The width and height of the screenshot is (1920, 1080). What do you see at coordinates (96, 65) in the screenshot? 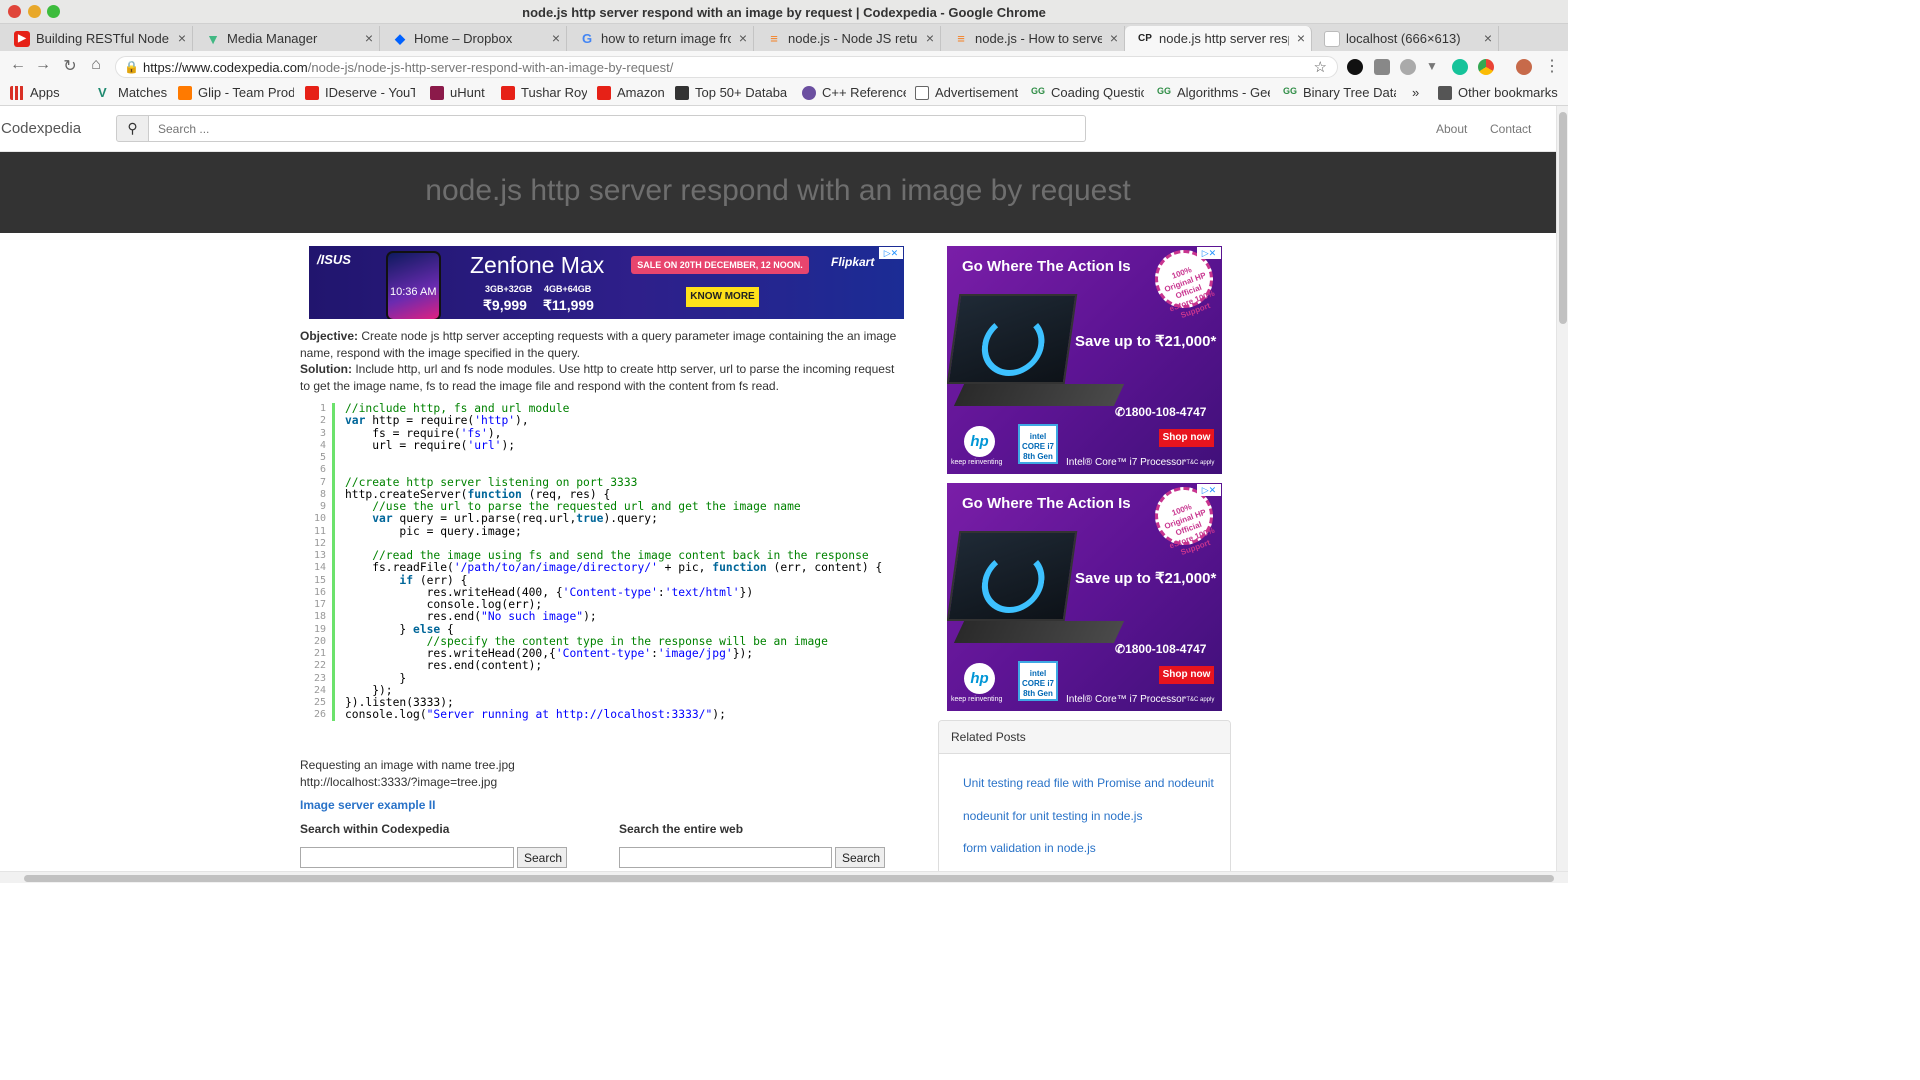
I see `home-icon: ⌂` at bounding box center [96, 65].